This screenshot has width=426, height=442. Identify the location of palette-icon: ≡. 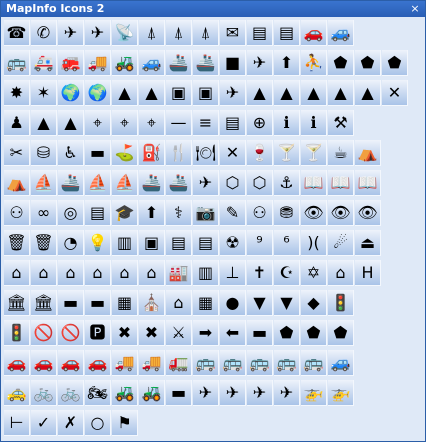
(206, 123).